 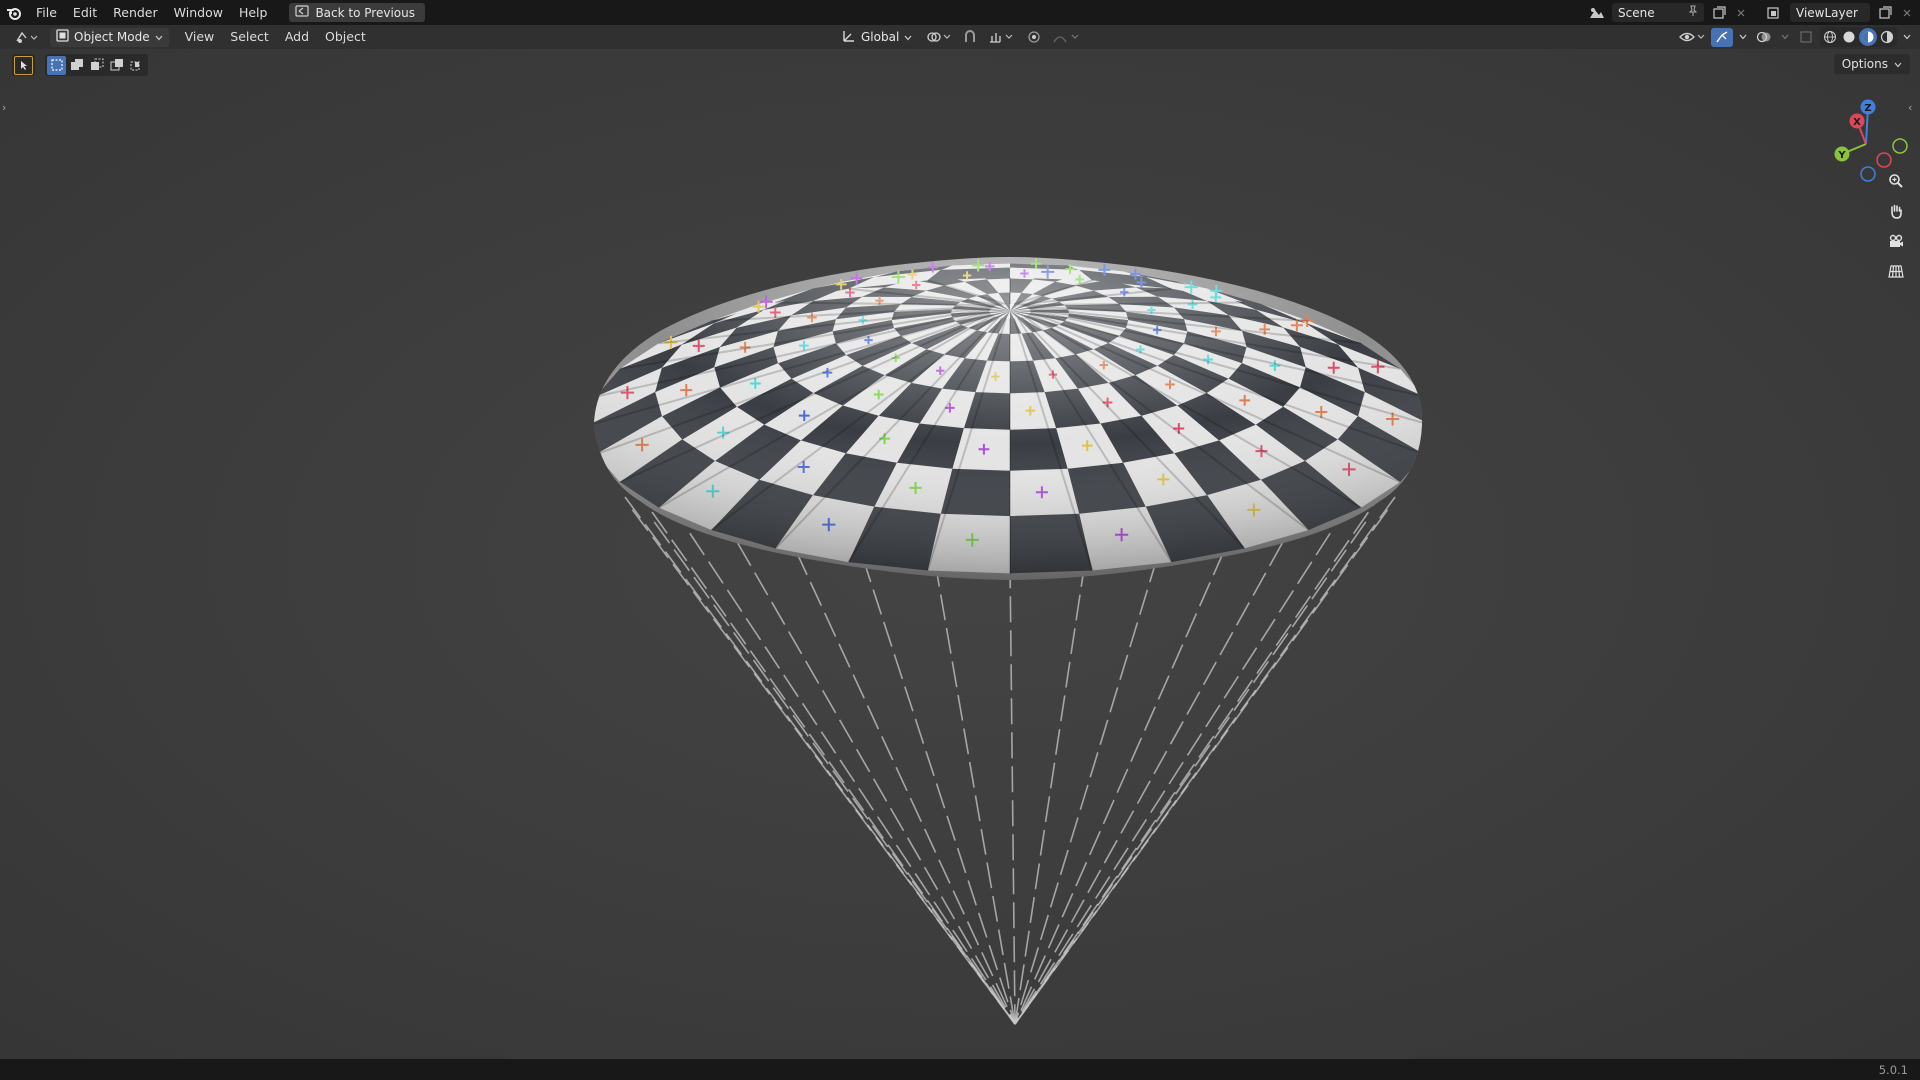 What do you see at coordinates (302, 12) in the screenshot?
I see `back-icon` at bounding box center [302, 12].